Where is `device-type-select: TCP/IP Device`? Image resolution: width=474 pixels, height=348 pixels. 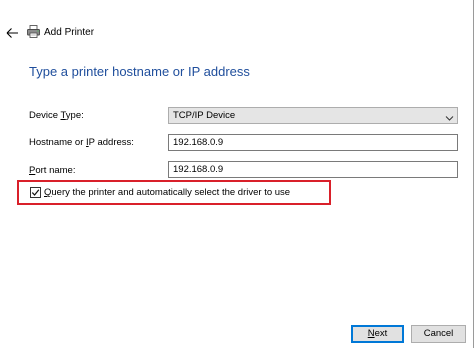 device-type-select: TCP/IP Device is located at coordinates (313, 115).